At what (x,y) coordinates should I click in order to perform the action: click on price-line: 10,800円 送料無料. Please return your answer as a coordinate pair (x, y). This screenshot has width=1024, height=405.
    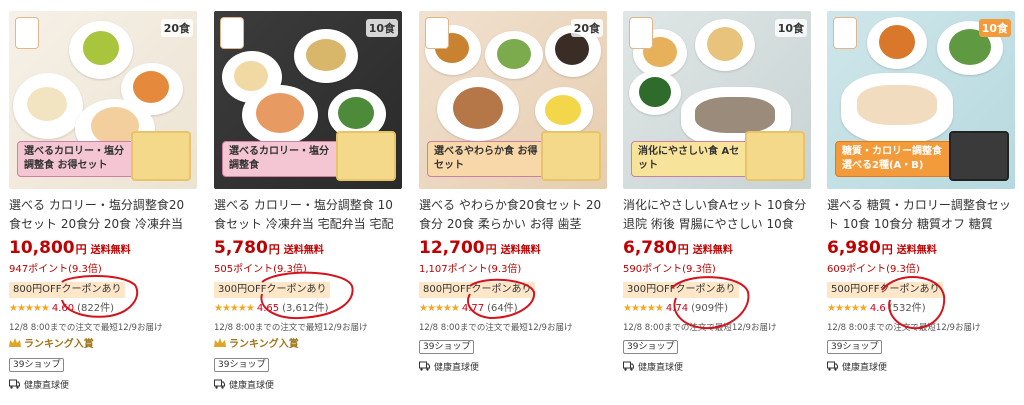
    Looking at the image, I should click on (103, 250).